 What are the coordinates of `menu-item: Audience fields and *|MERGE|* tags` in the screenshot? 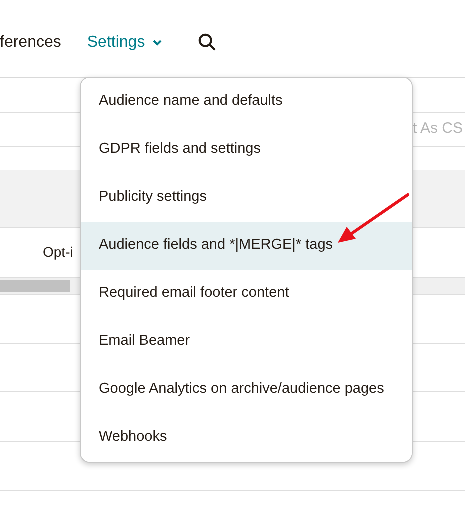 It's located at (246, 246).